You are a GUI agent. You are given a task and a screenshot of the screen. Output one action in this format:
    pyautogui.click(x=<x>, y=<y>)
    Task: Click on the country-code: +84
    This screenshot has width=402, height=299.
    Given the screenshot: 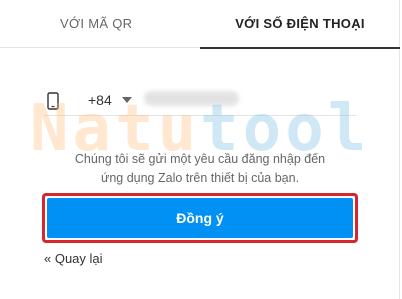 What is the action you would take?
    pyautogui.click(x=100, y=100)
    